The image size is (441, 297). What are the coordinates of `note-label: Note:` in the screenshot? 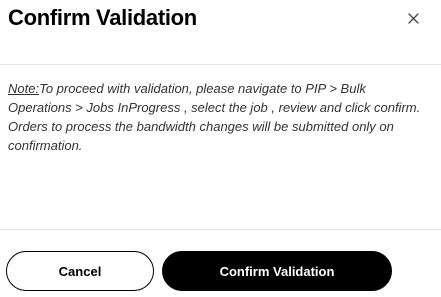 It's located at (24, 88).